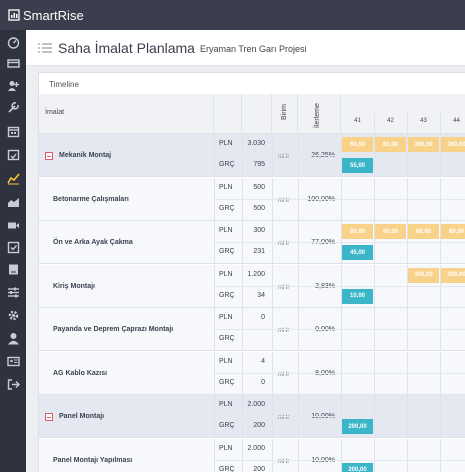 The image size is (465, 472). I want to click on area-chart-icon, so click(13, 201).